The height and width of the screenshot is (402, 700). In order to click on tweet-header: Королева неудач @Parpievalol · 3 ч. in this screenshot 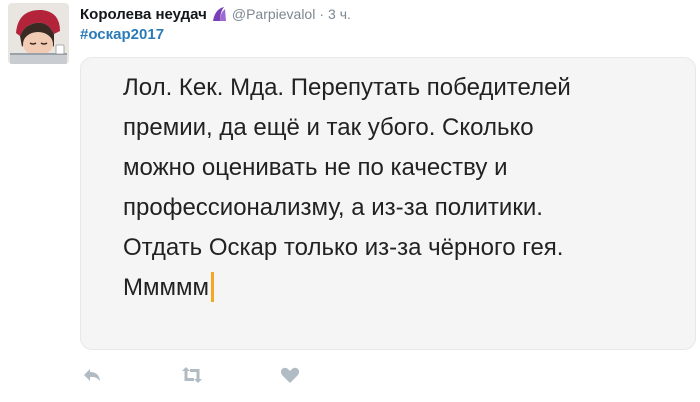, I will do `click(215, 14)`.